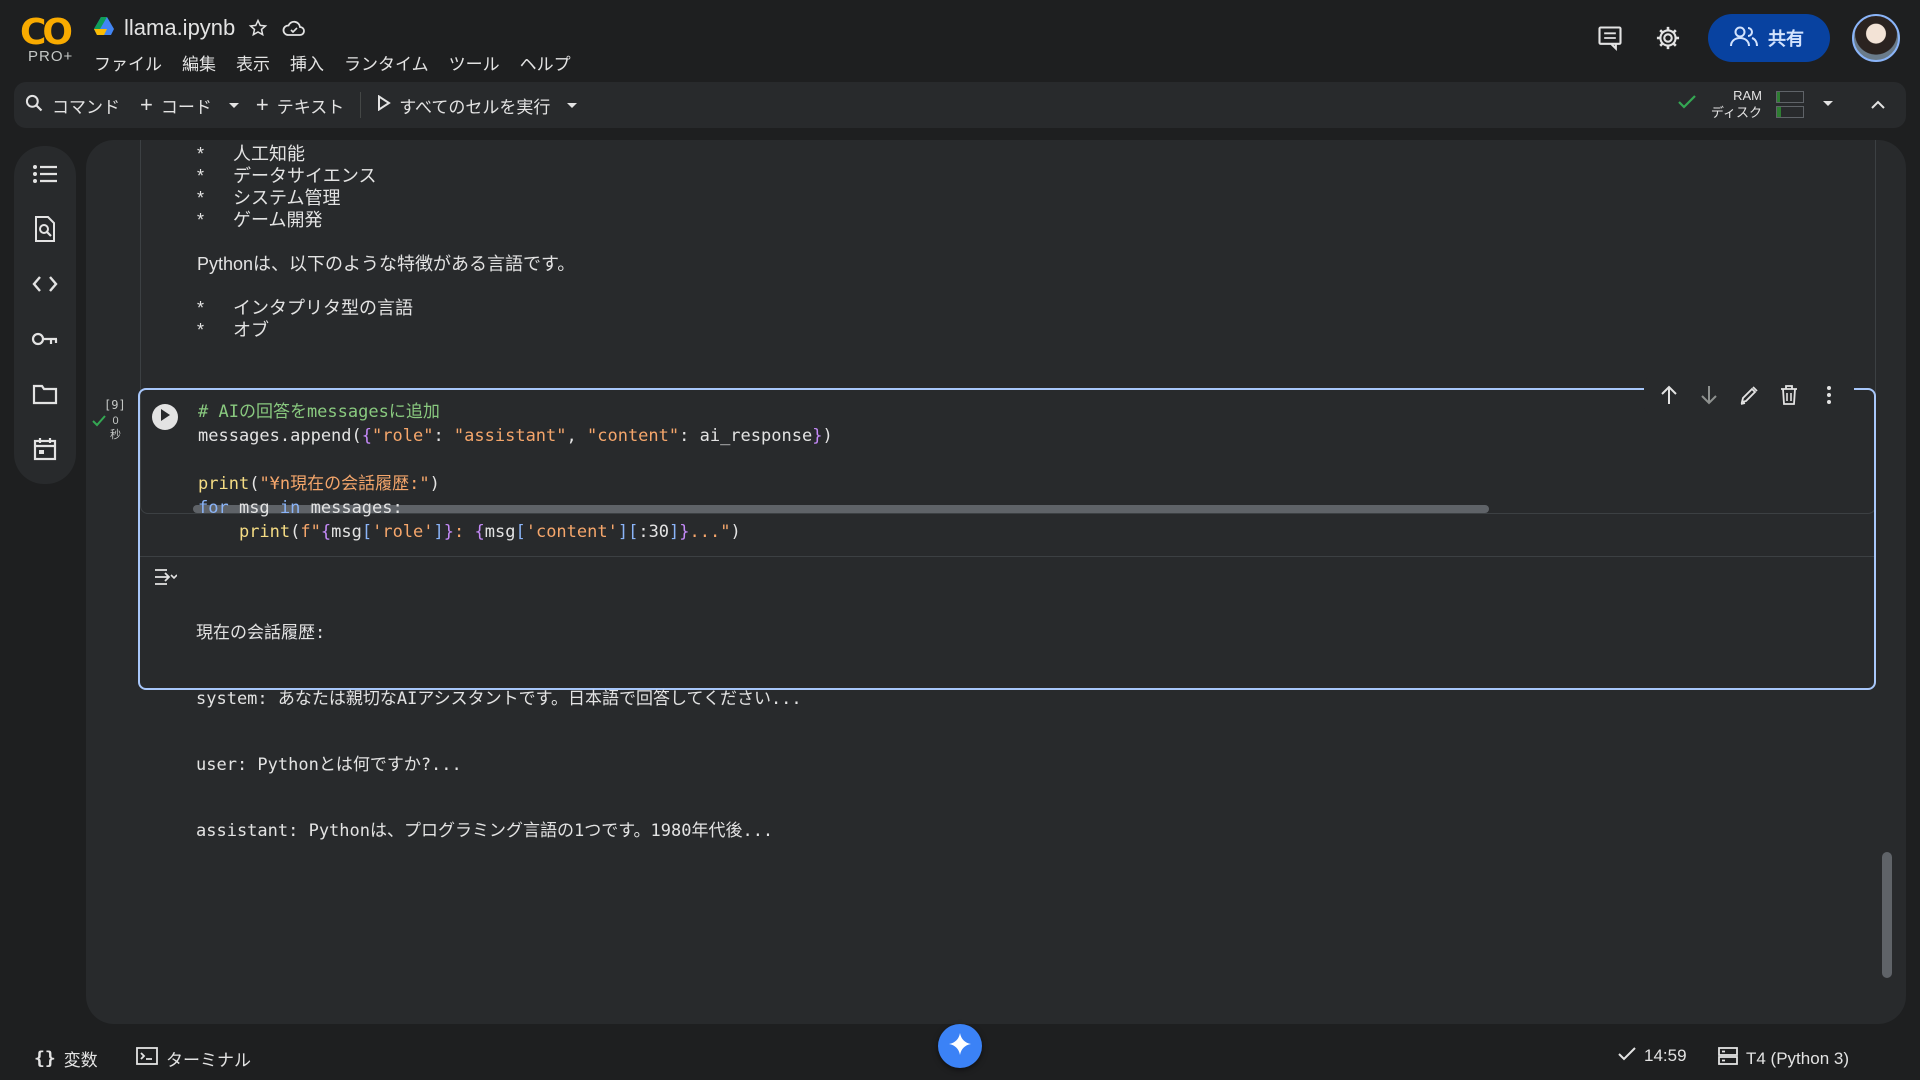 The width and height of the screenshot is (1920, 1080). I want to click on check-icon, so click(1627, 1056).